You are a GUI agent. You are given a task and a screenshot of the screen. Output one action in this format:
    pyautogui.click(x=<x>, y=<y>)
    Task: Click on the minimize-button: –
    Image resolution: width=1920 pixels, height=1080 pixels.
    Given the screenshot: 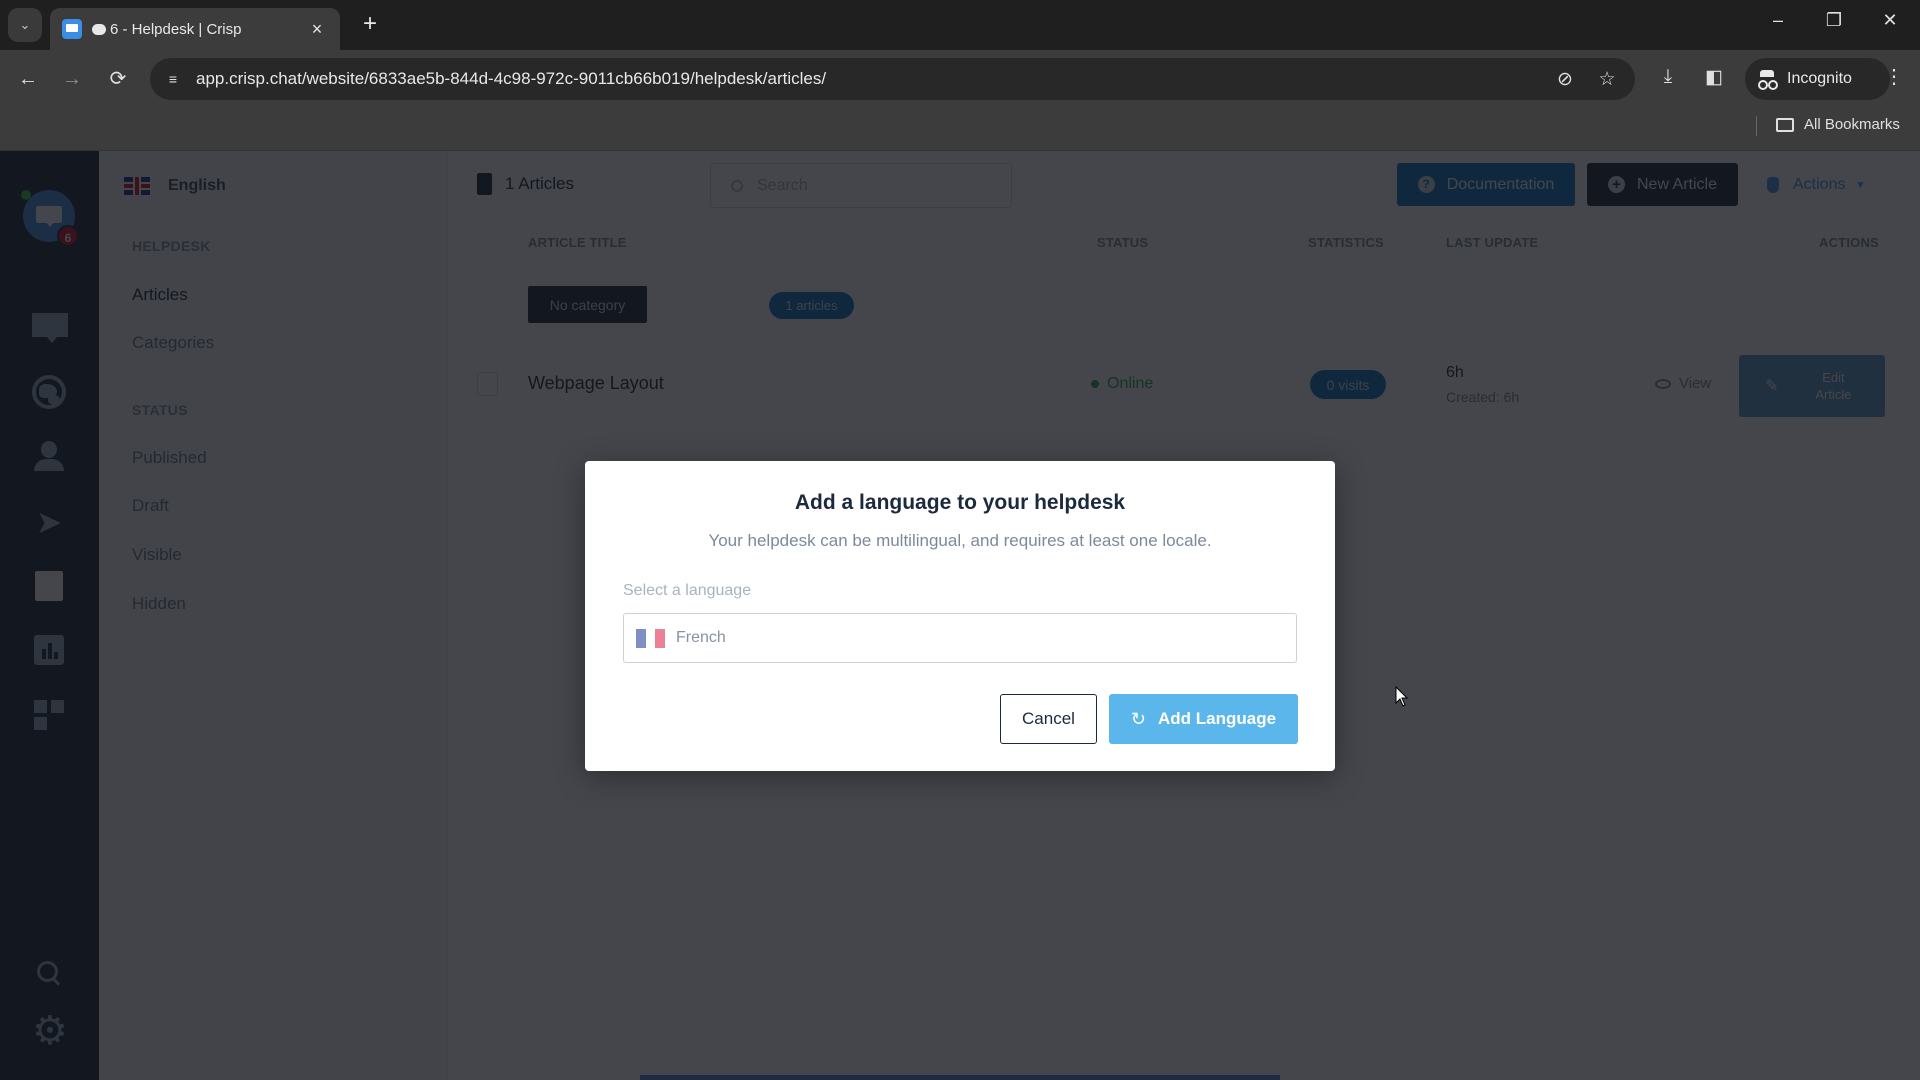 What is the action you would take?
    pyautogui.click(x=1778, y=20)
    